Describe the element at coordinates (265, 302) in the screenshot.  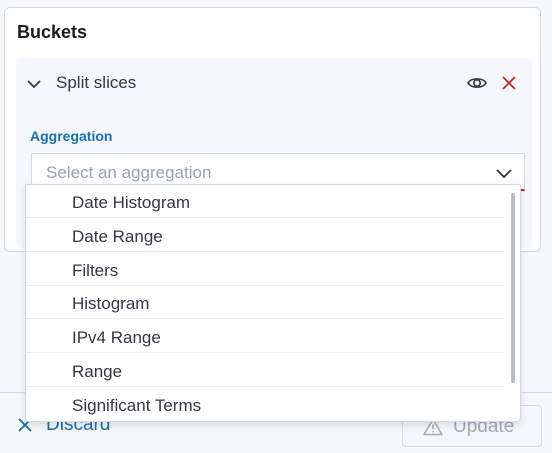
I see `option-histogram: Histogram` at that location.